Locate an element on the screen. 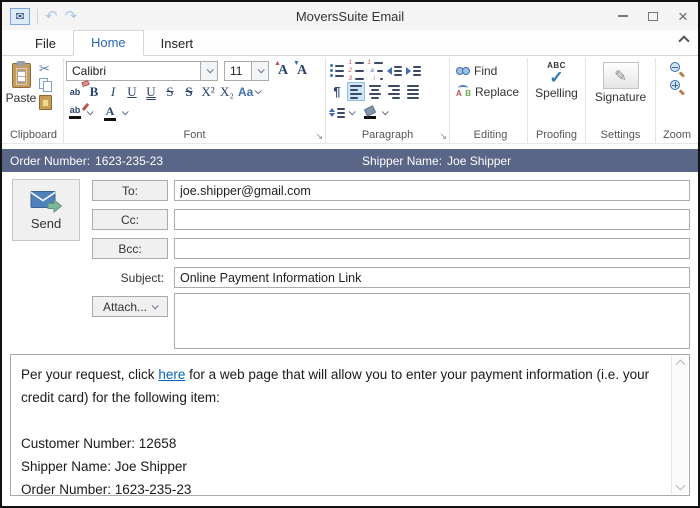 The width and height of the screenshot is (700, 508). paste-label: Paste is located at coordinates (21, 98).